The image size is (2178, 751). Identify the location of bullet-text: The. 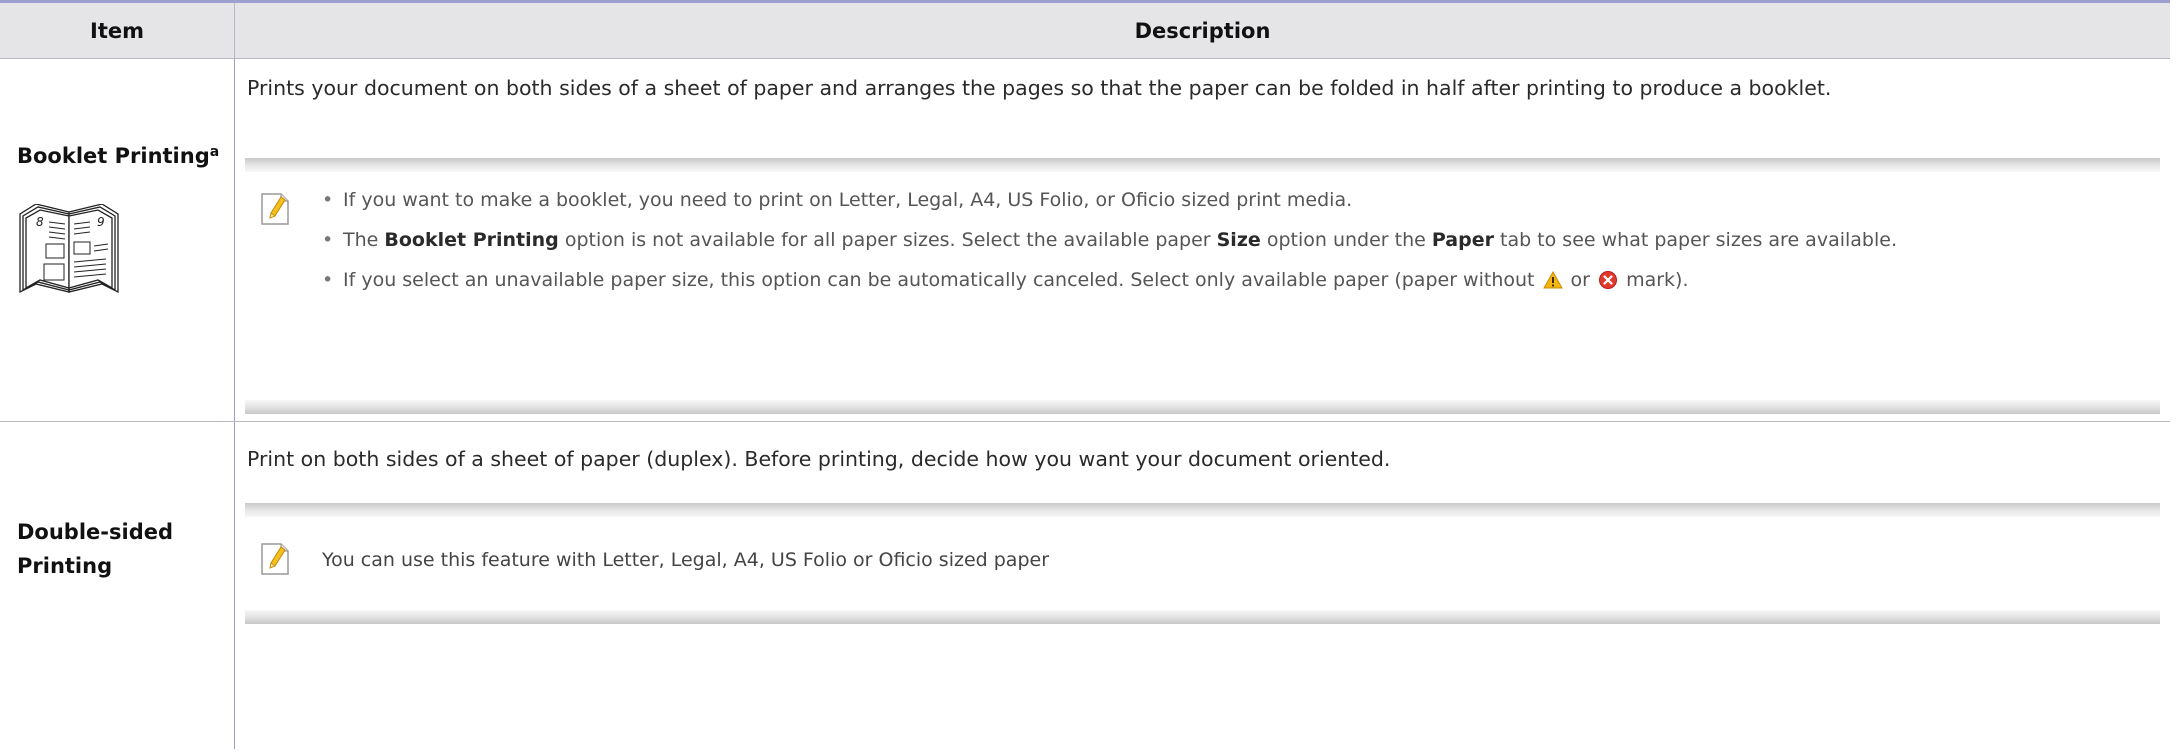
(364, 240).